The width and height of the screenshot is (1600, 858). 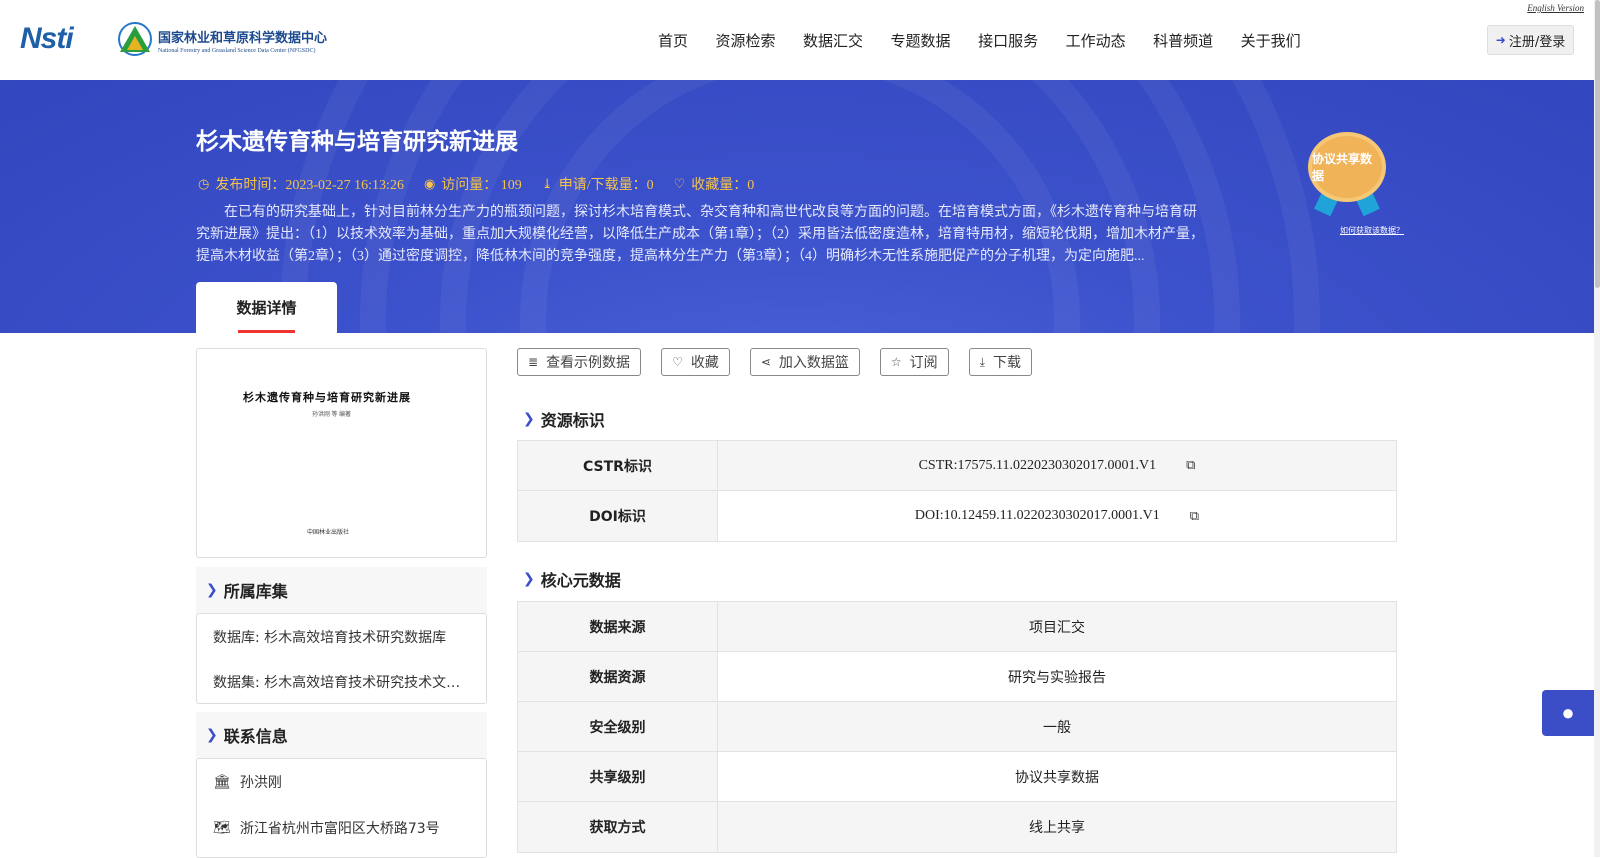 I want to click on meta-key: 数据来源, so click(x=618, y=626).